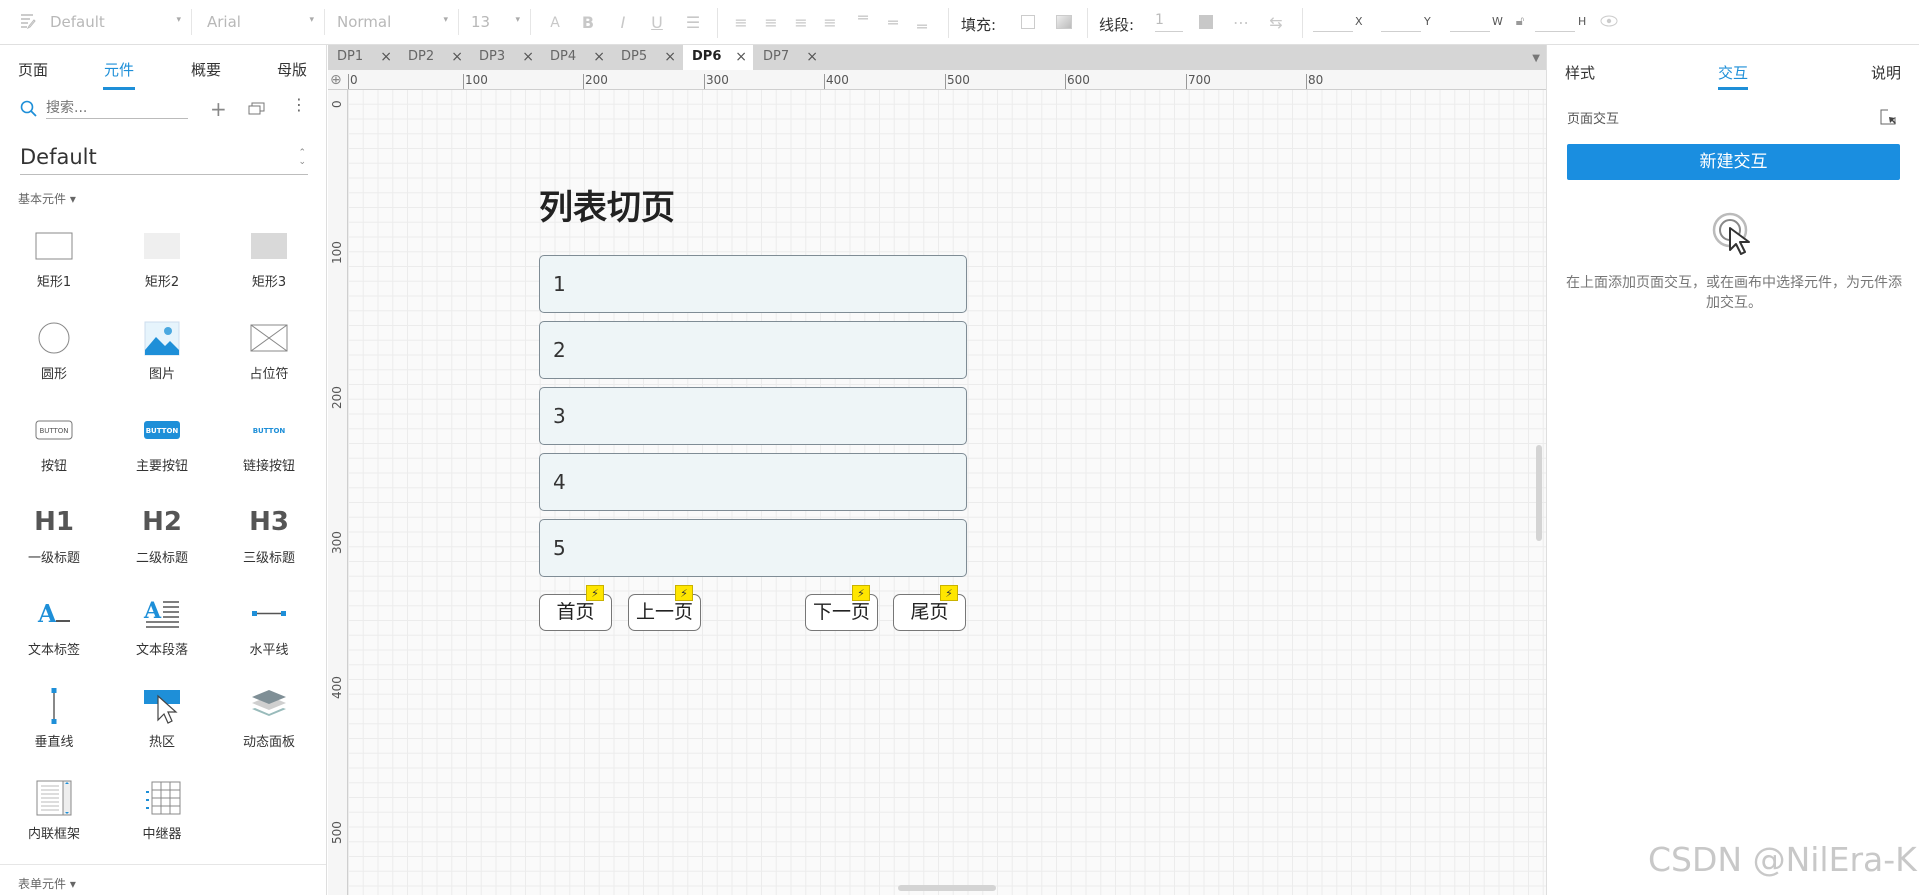  What do you see at coordinates (947, 888) in the screenshot?
I see `horizontal-scrollbar` at bounding box center [947, 888].